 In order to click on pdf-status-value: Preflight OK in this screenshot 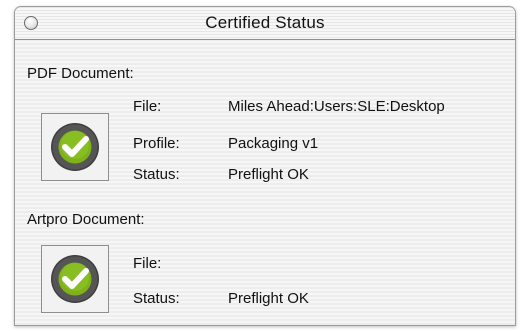, I will do `click(268, 174)`.